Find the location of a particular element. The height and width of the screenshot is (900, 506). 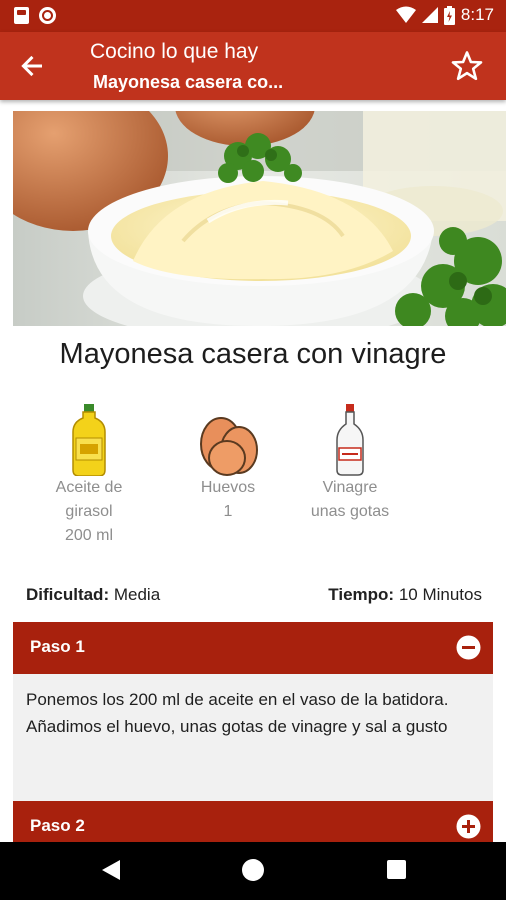

nav-home-icon is located at coordinates (253, 870).